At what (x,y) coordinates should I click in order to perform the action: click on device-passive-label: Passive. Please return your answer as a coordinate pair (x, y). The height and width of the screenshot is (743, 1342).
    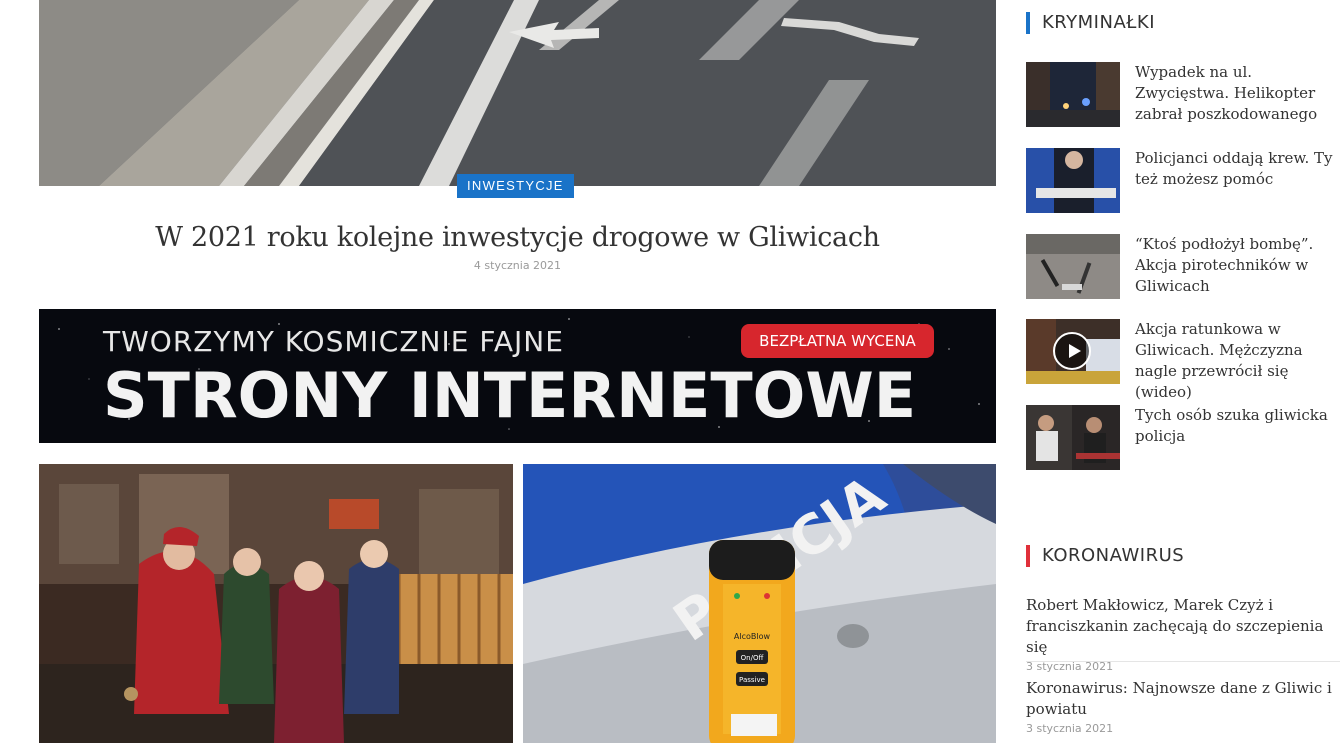
    Looking at the image, I should click on (752, 680).